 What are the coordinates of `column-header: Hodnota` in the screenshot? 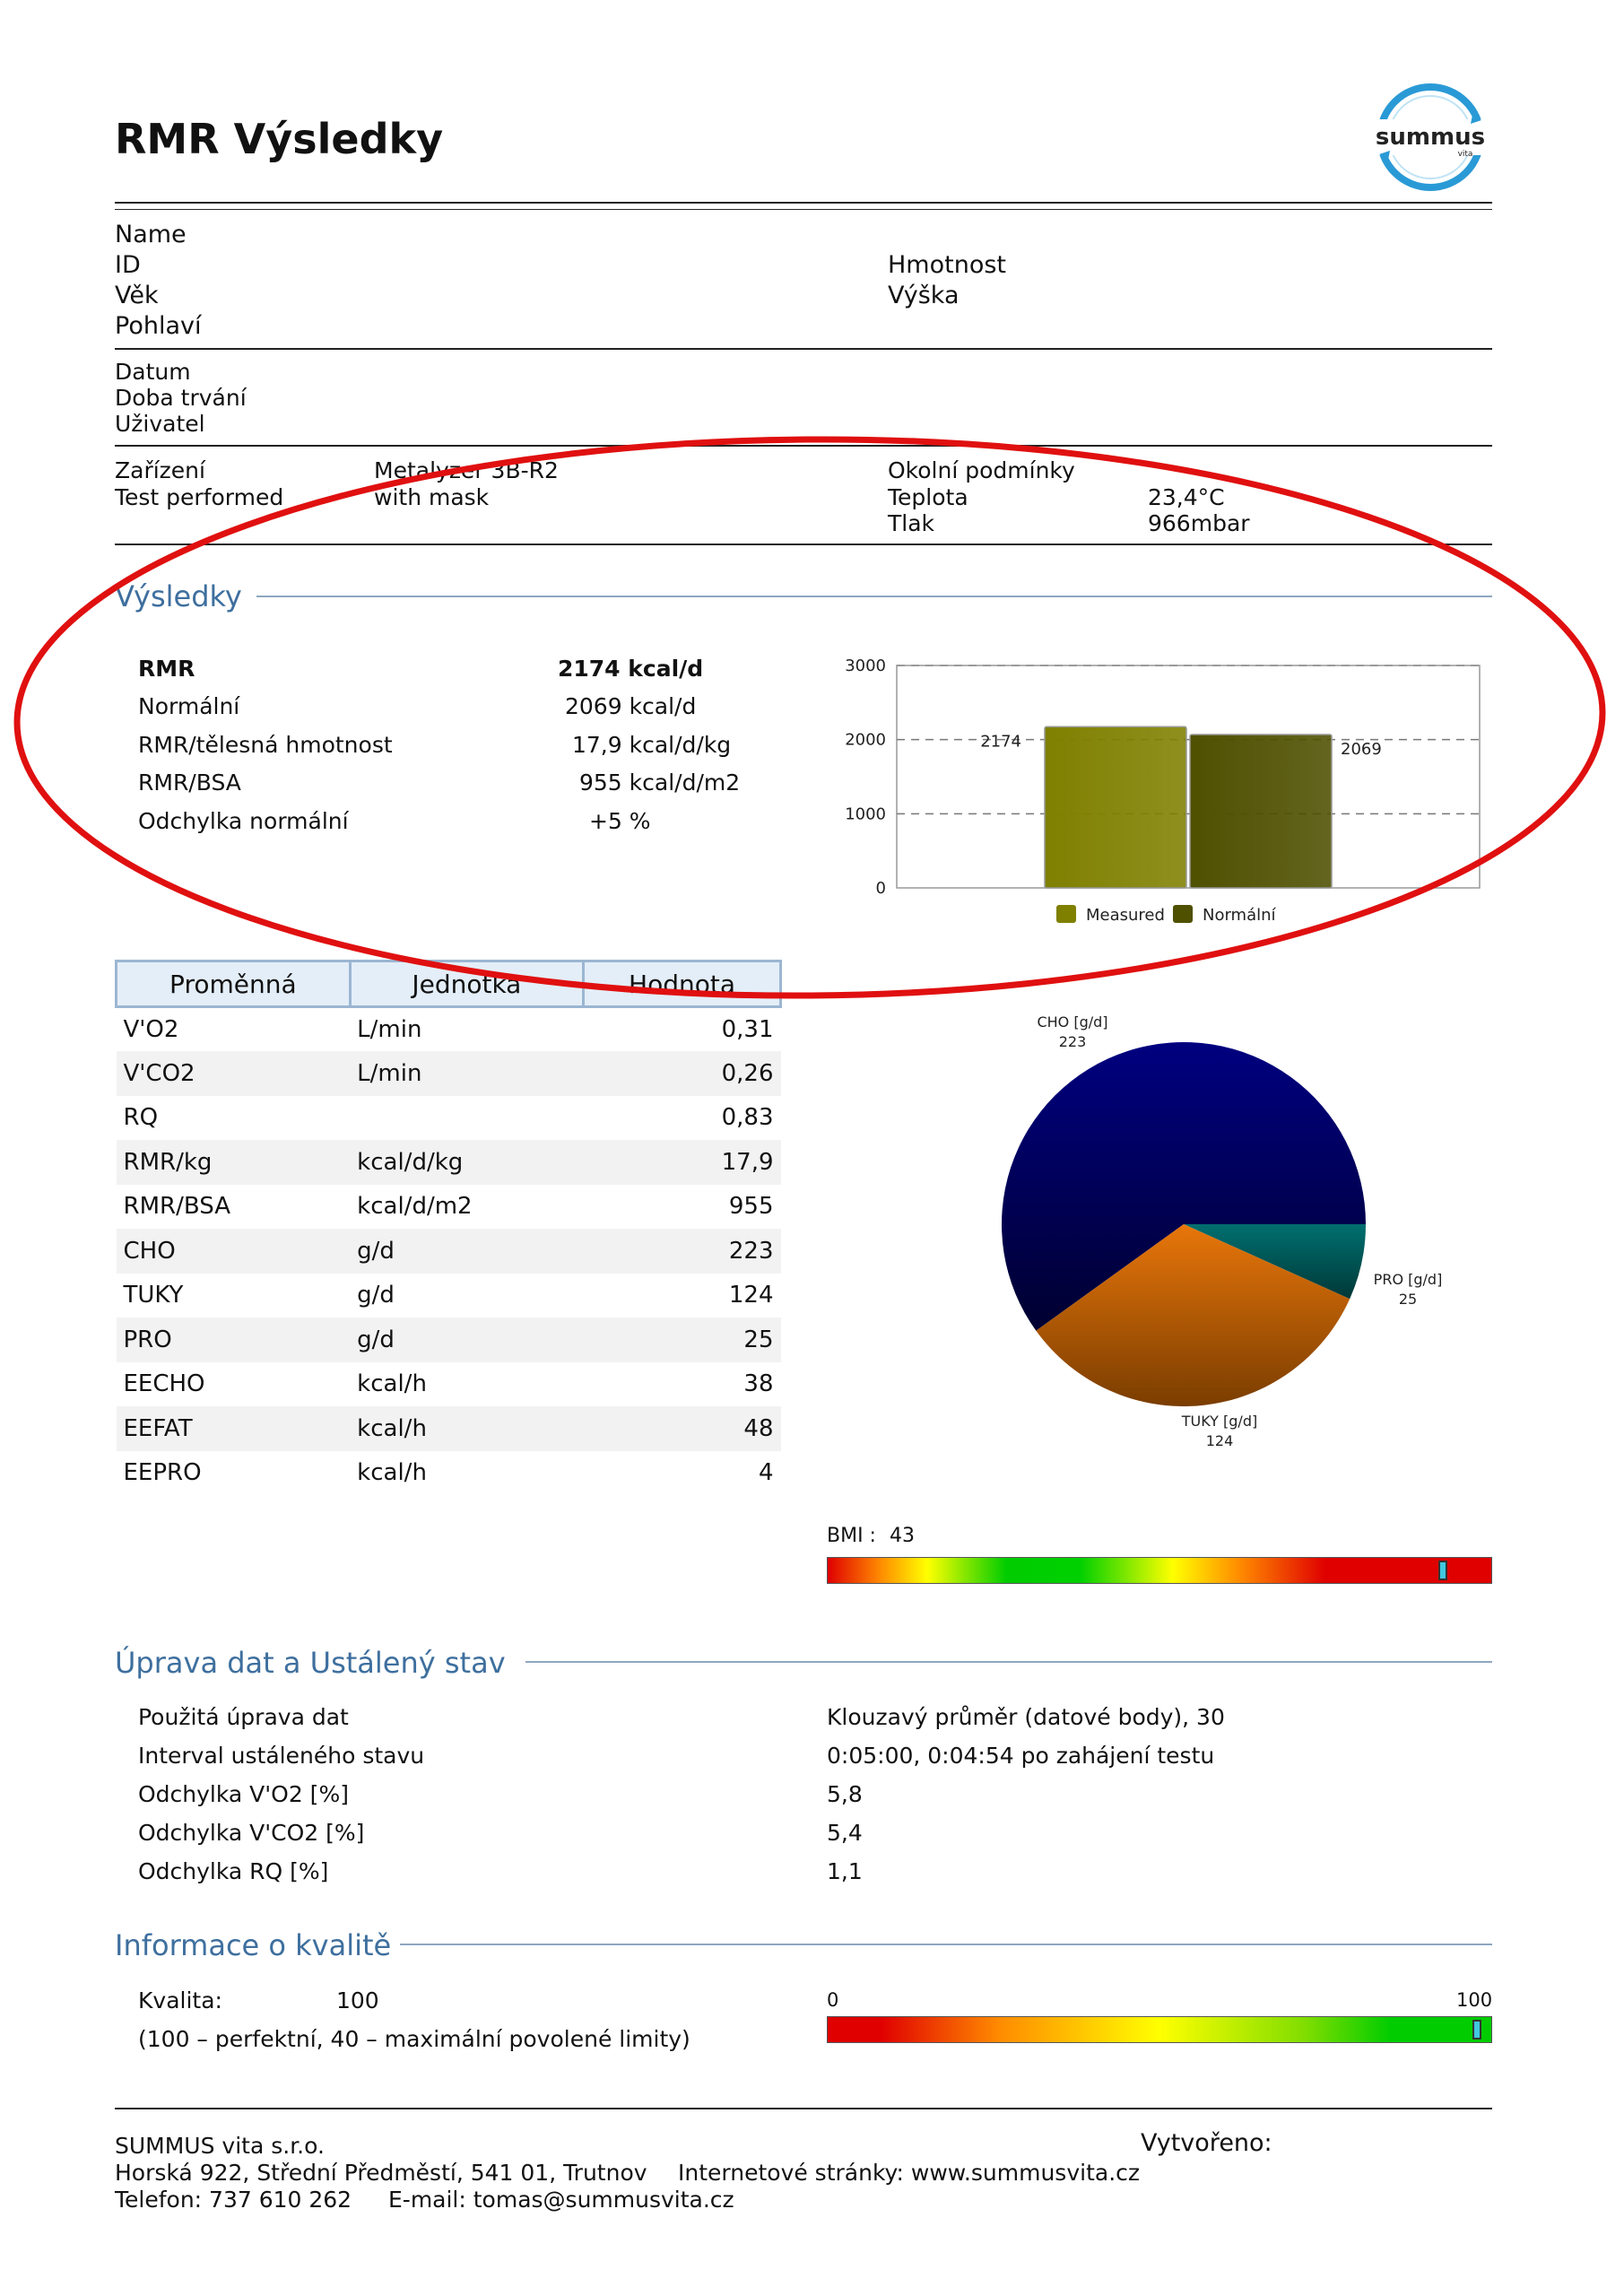 It's located at (682, 984).